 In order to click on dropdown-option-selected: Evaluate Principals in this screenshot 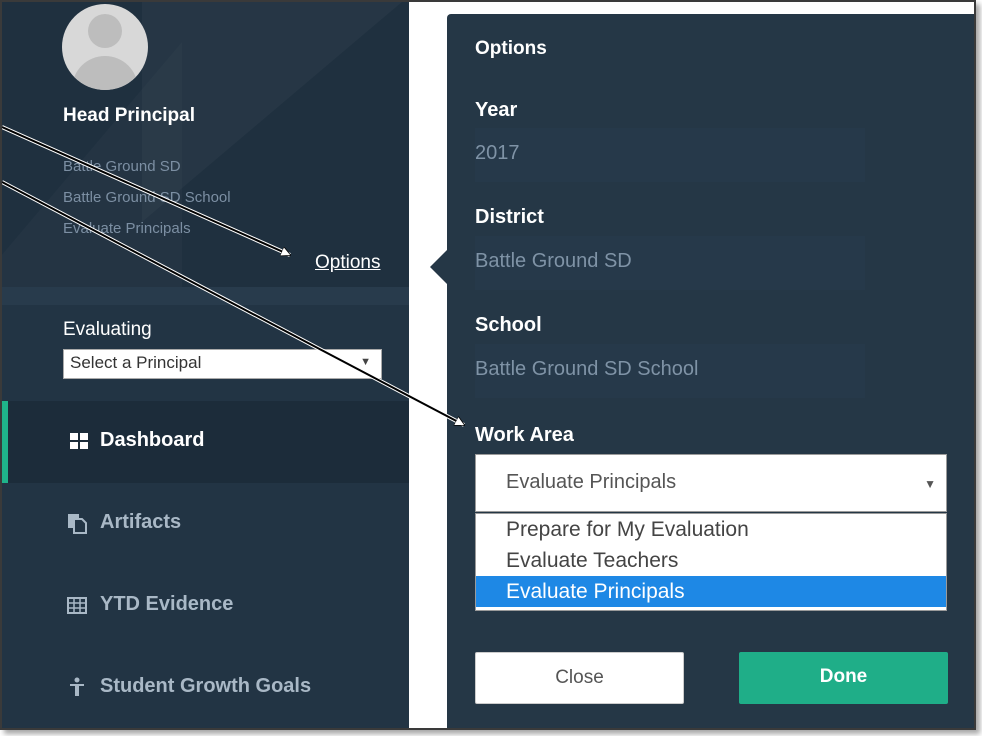, I will do `click(711, 591)`.